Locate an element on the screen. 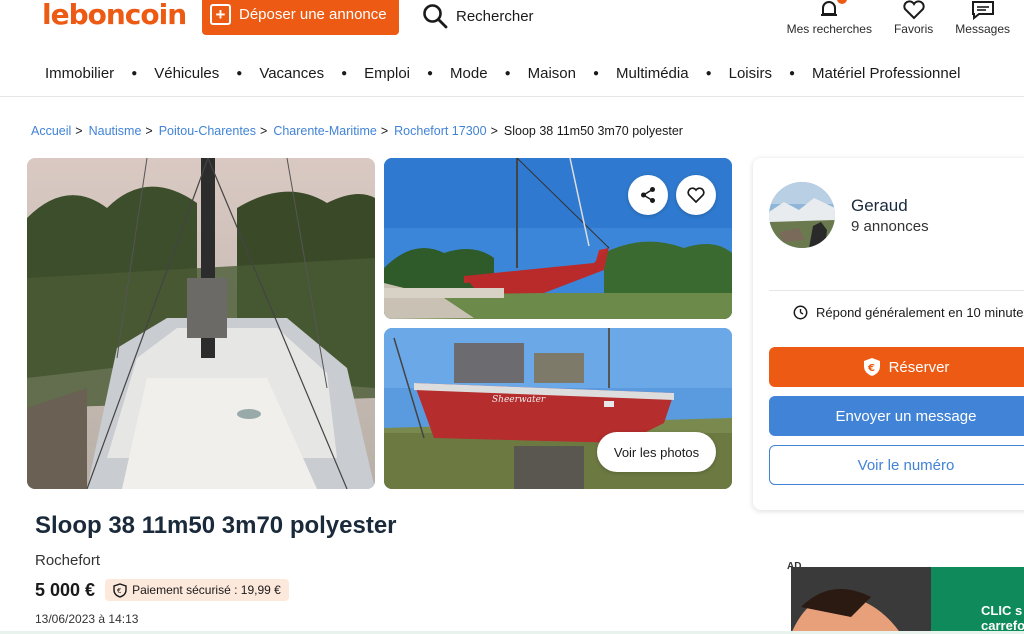 The height and width of the screenshot is (634, 1024). messages-link: Messages is located at coordinates (982, 18).